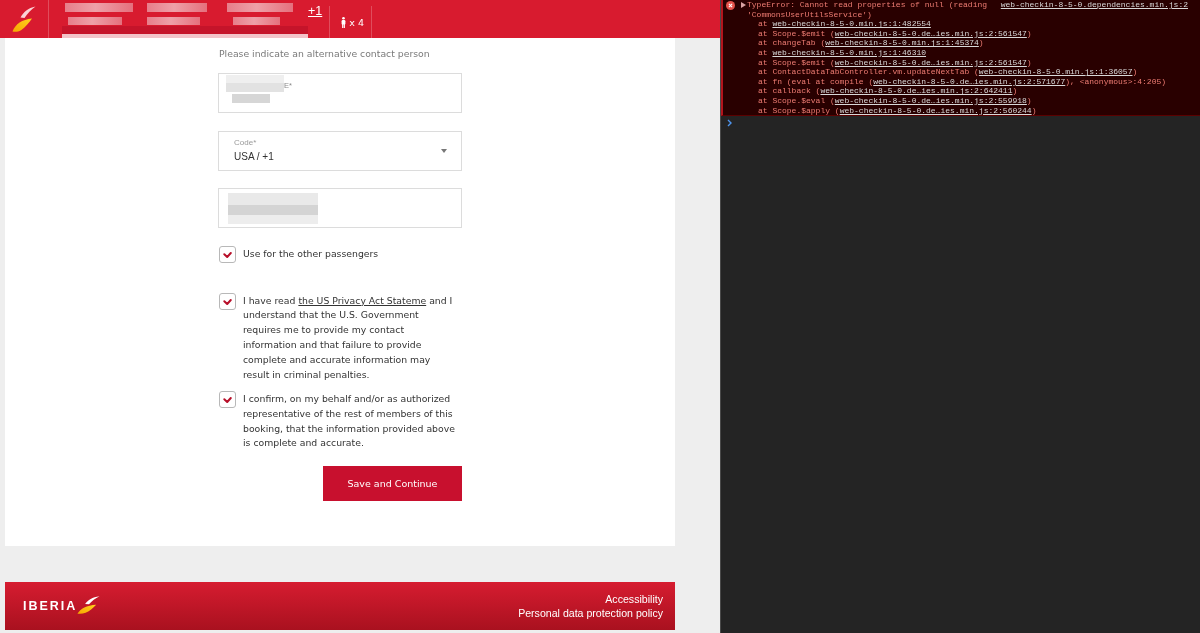 Image resolution: width=1200 pixels, height=633 pixels. I want to click on text-field, so click(340, 208).